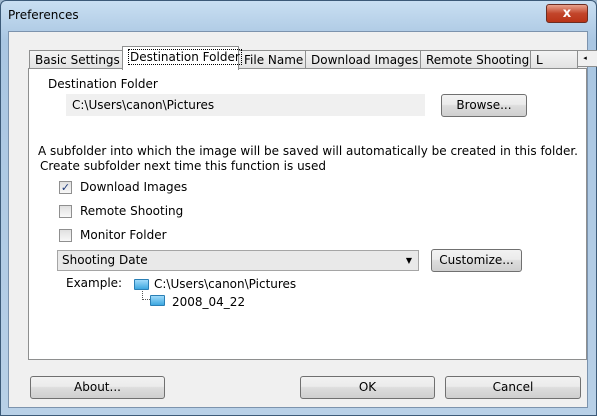  I want to click on tab-file-name: File Name, so click(272, 59).